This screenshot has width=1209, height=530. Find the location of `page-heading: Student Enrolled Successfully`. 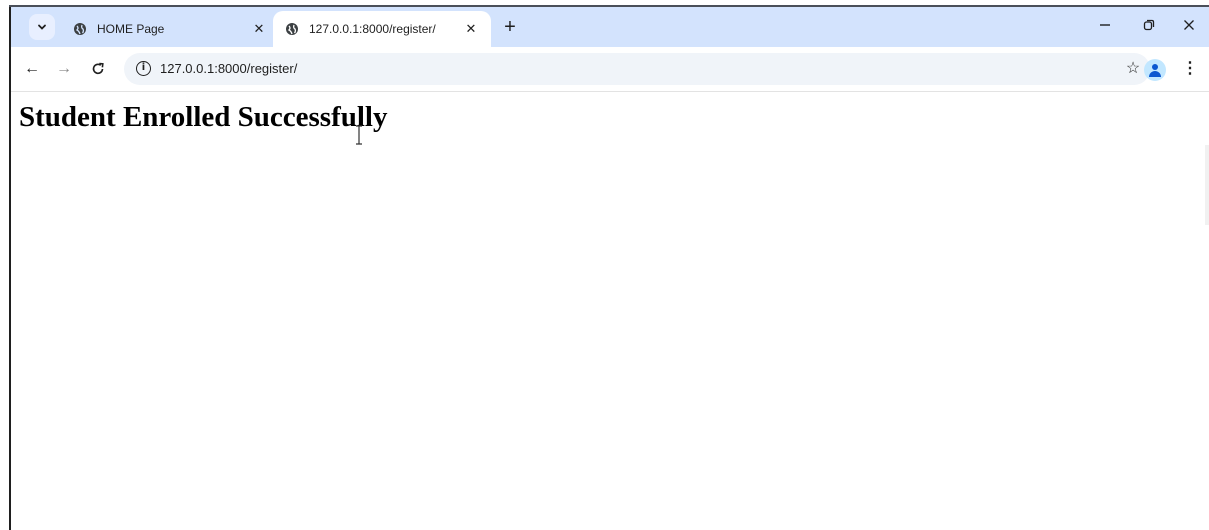

page-heading: Student Enrolled Successfully is located at coordinates (203, 117).